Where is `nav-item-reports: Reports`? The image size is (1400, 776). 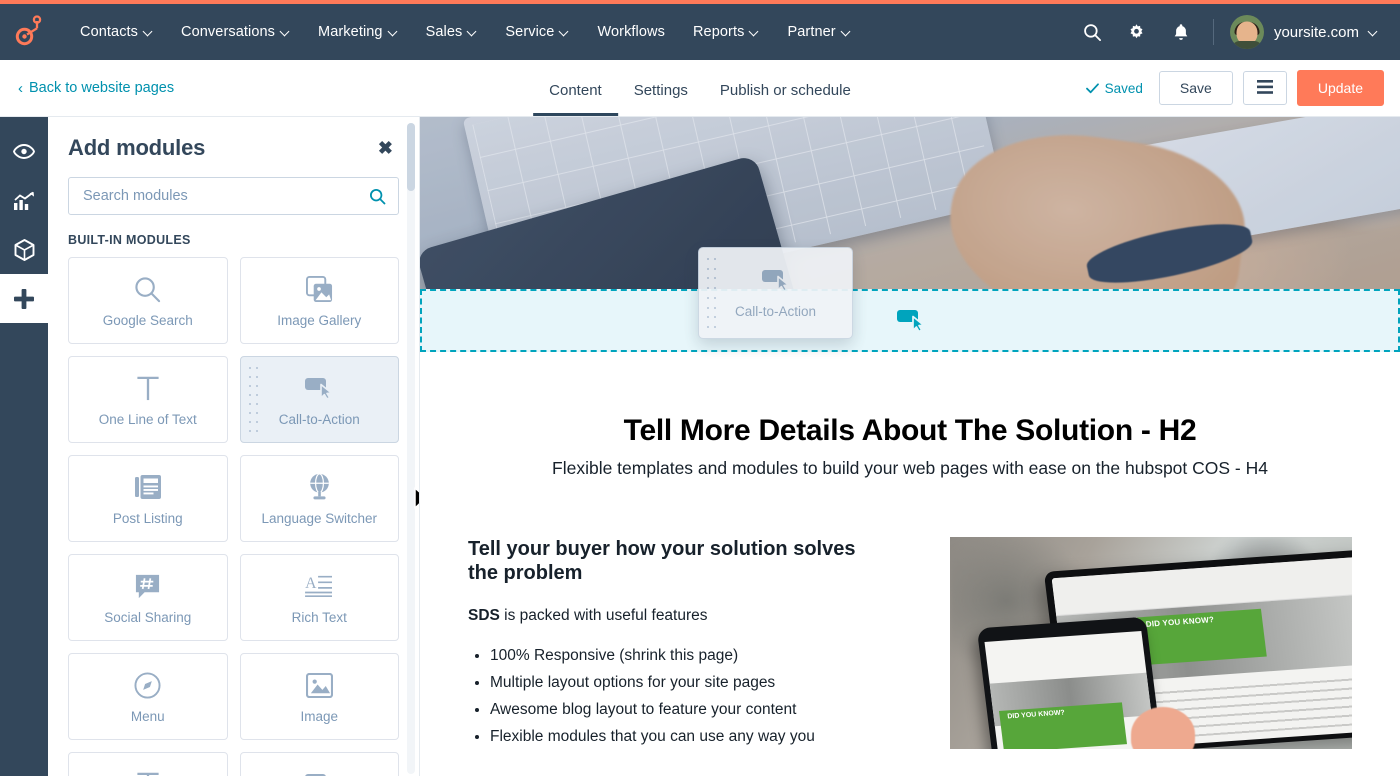
nav-item-reports: Reports is located at coordinates (726, 32).